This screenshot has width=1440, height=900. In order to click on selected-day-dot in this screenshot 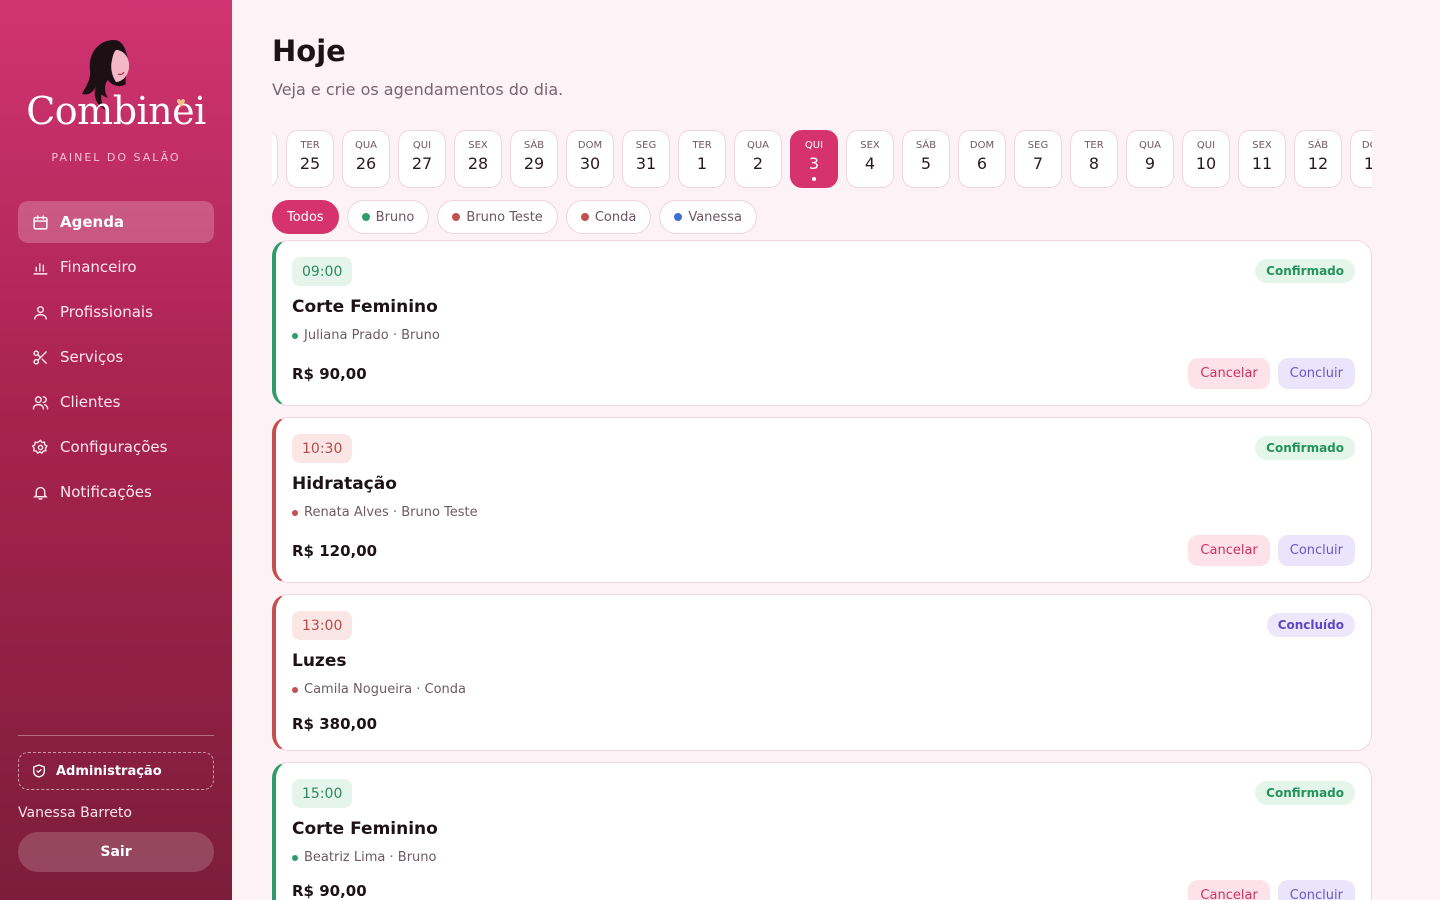, I will do `click(814, 179)`.